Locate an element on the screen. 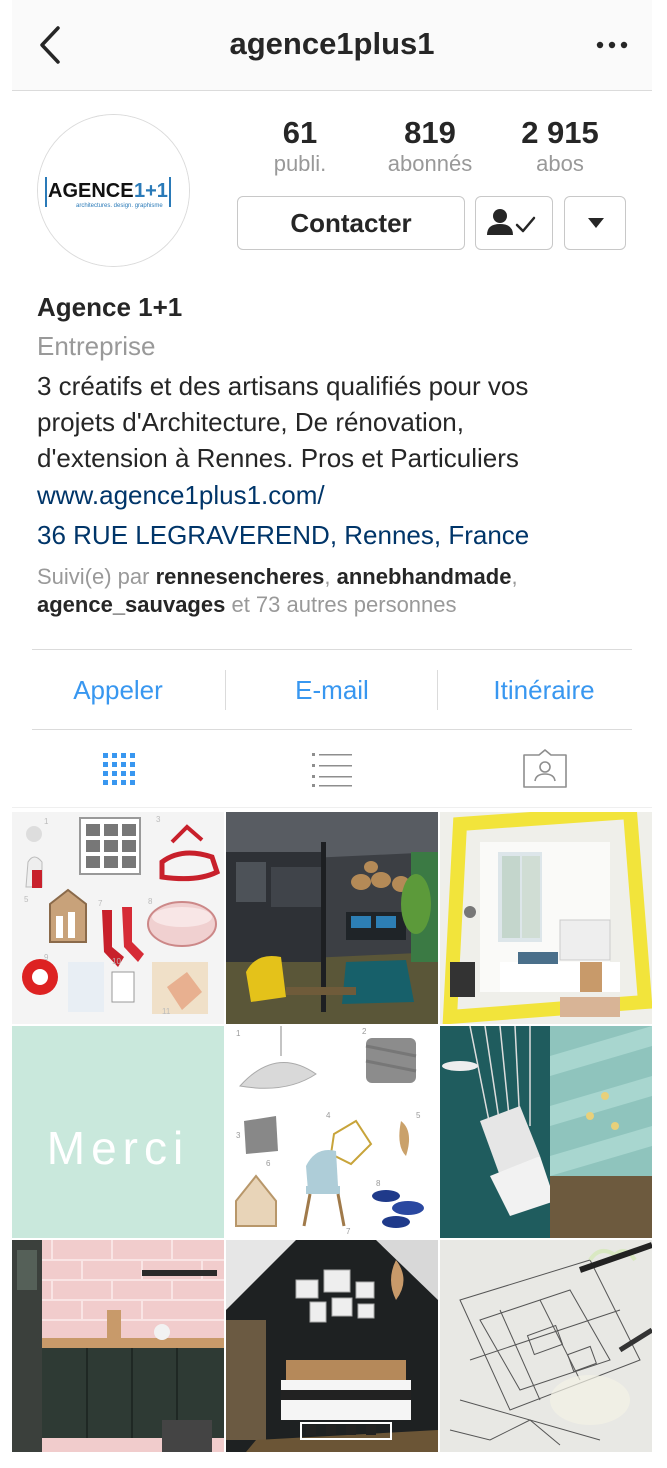 This screenshot has width=667, height=1468. person-check-icon is located at coordinates (511, 222).